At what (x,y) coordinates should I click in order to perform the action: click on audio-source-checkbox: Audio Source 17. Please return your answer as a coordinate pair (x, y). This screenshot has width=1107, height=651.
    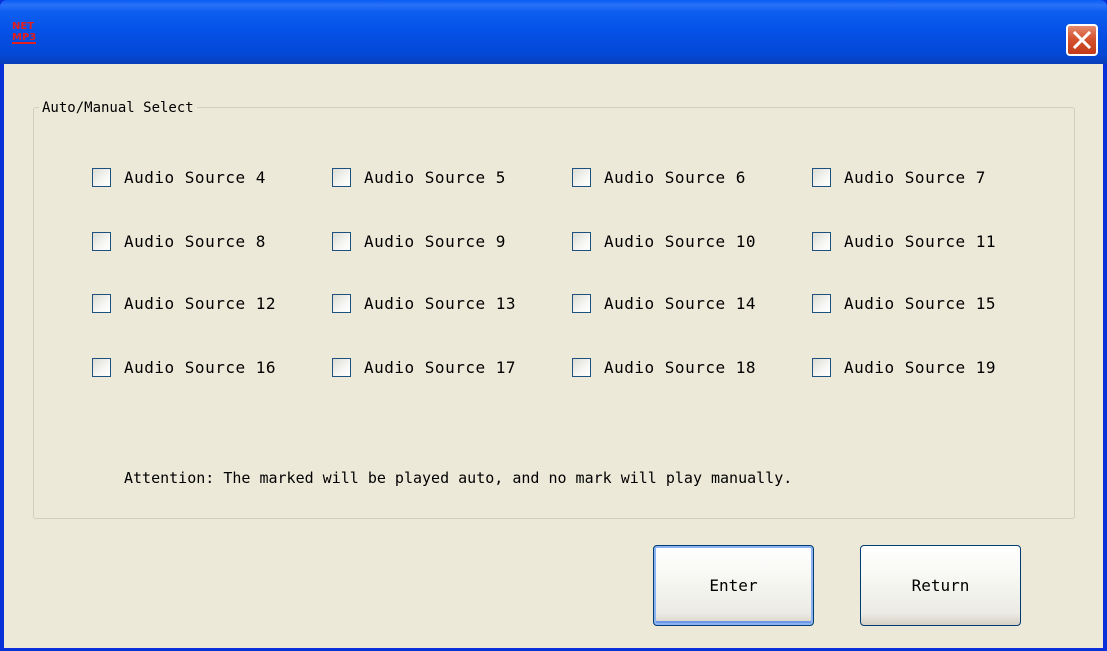
    Looking at the image, I should click on (424, 367).